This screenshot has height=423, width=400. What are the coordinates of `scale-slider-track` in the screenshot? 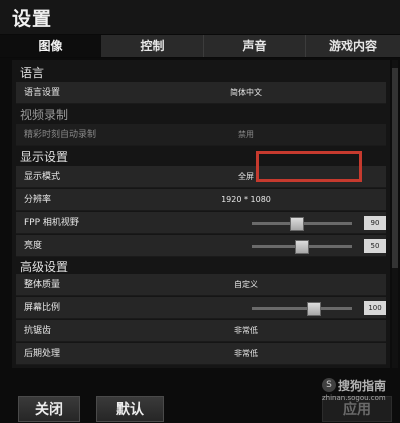 It's located at (302, 308).